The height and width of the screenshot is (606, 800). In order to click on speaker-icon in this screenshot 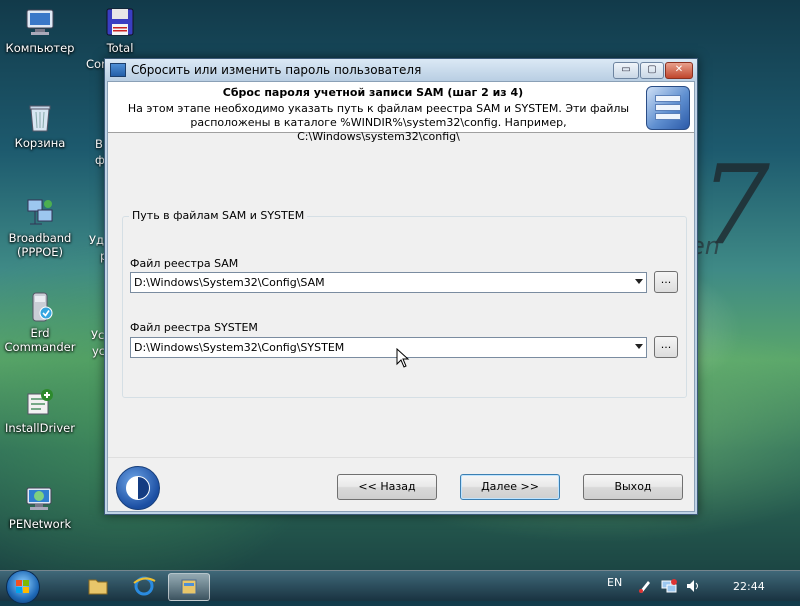, I will do `click(693, 586)`.